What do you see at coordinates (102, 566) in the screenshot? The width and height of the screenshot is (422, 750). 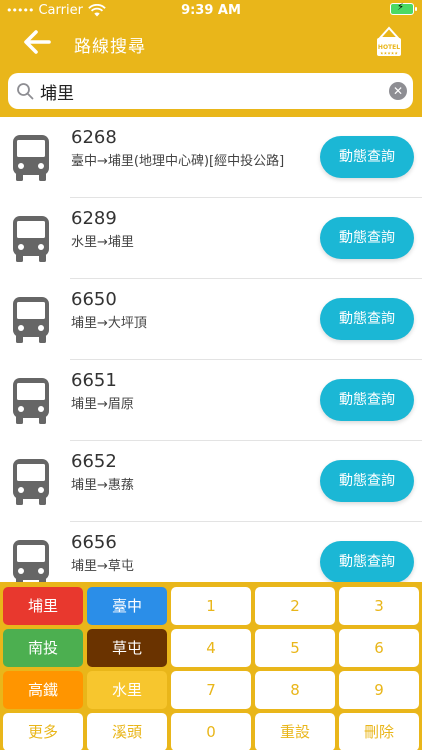 I see `route-description: 埔里→草屯` at bounding box center [102, 566].